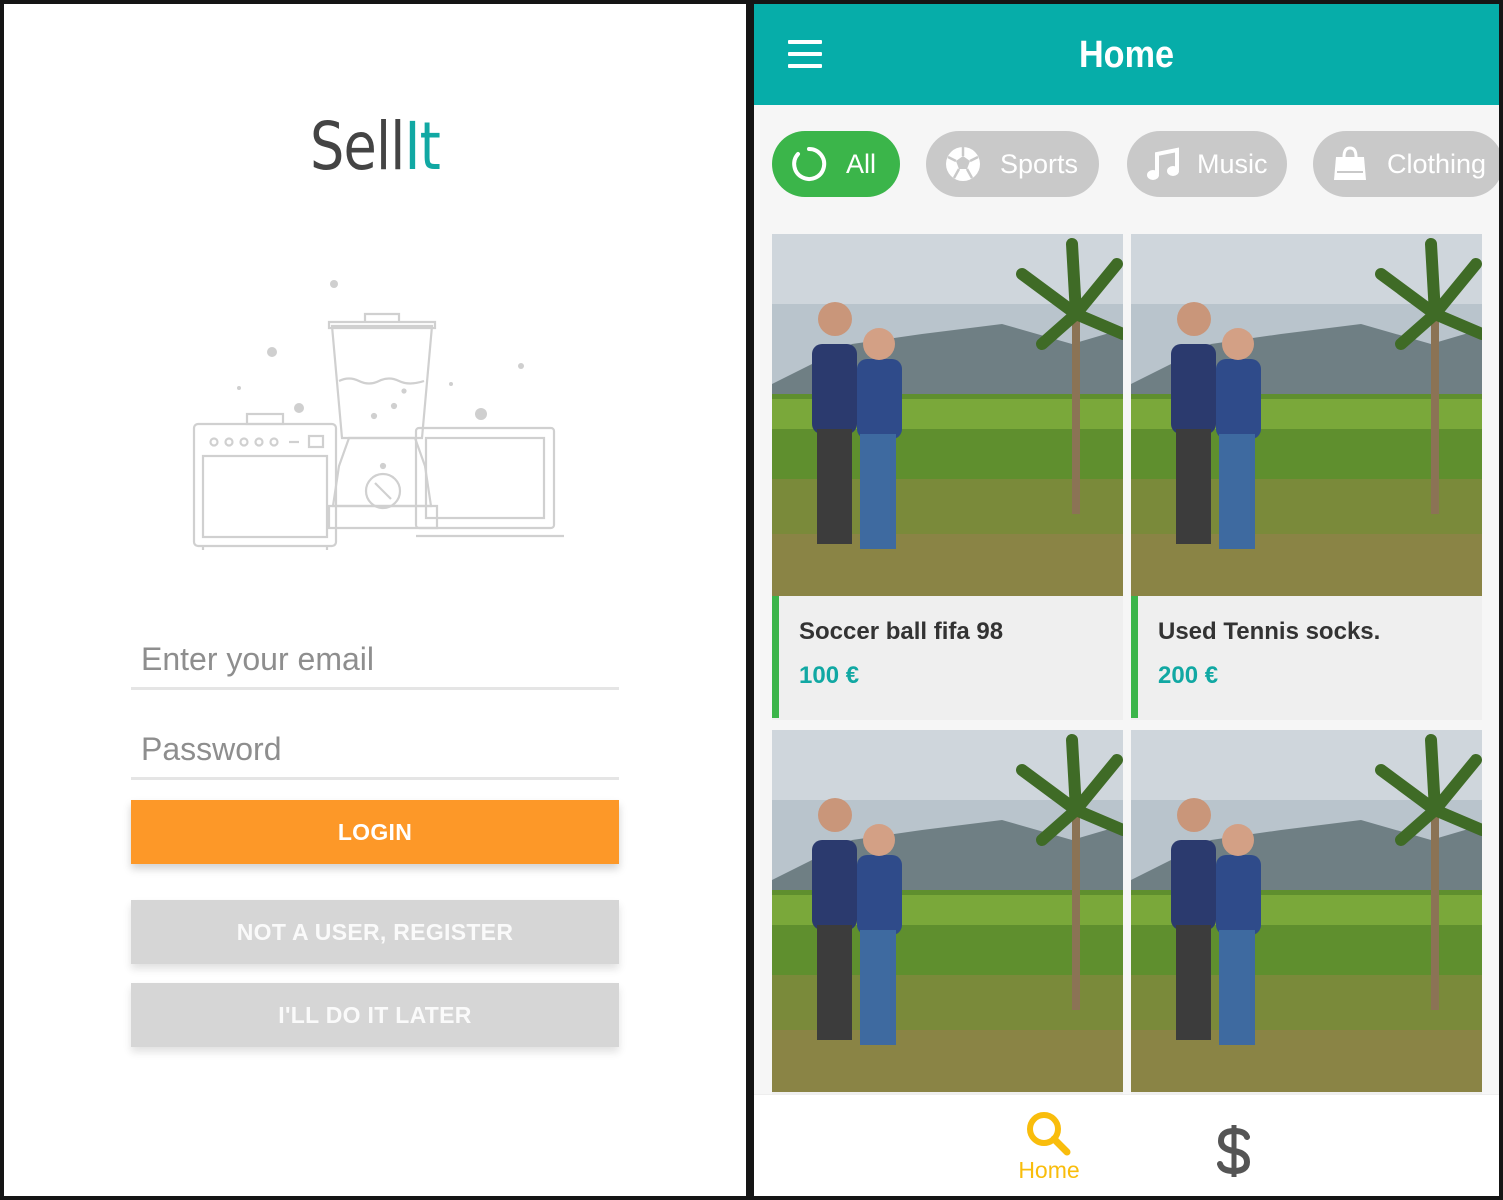 The height and width of the screenshot is (1200, 1503). What do you see at coordinates (378, 415) in the screenshot?
I see `appliances-illustration` at bounding box center [378, 415].